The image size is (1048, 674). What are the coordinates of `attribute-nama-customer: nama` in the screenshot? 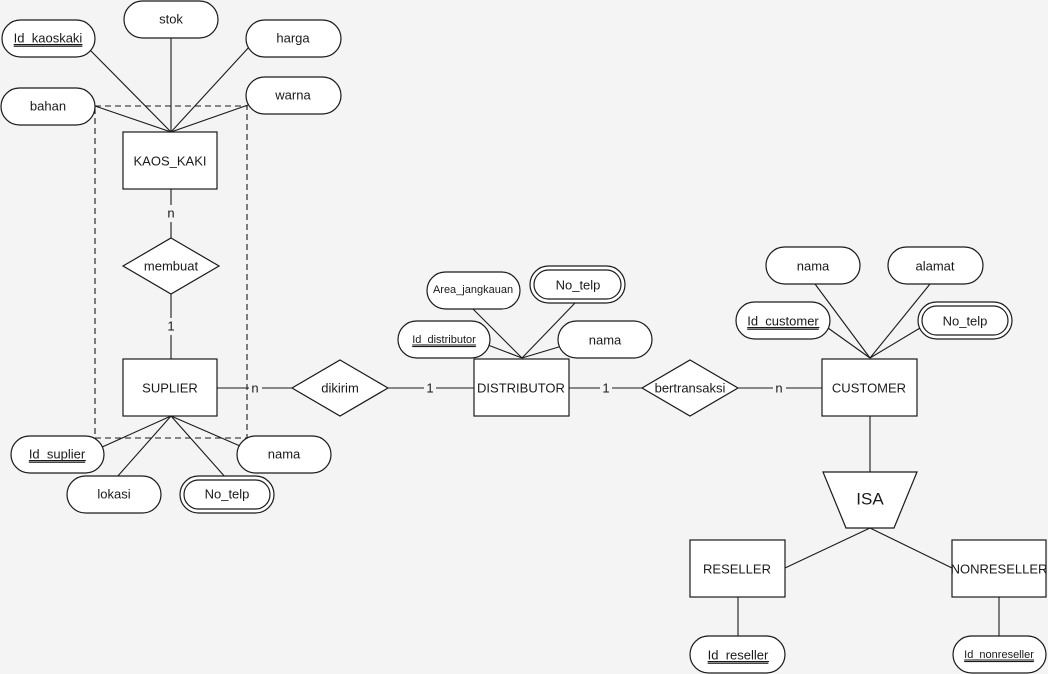 It's located at (813, 265).